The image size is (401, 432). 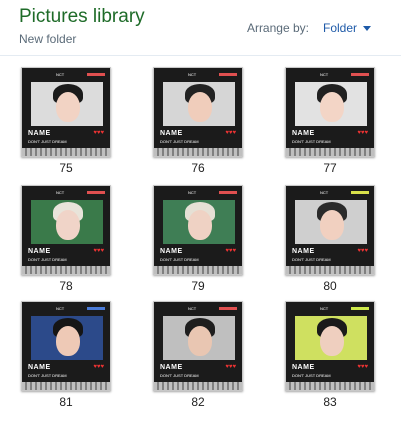 I want to click on library-title: Pictures library, so click(x=82, y=16).